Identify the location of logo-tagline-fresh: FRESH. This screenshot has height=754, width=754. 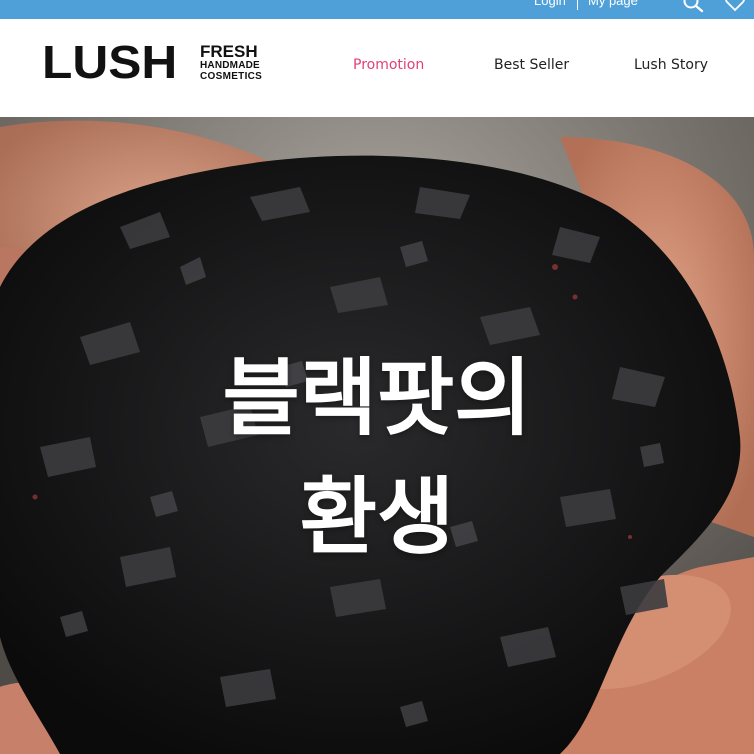
(229, 51).